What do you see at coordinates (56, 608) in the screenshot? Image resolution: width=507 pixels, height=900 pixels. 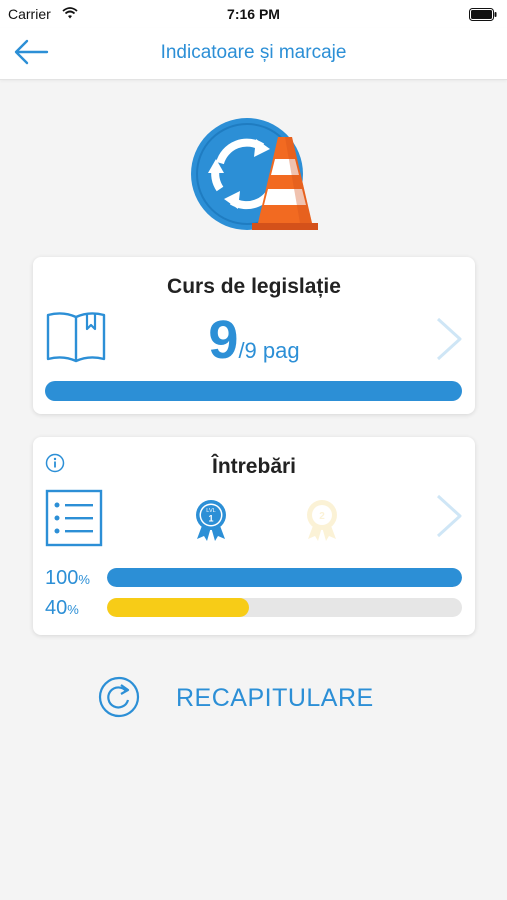 I see `score-value: 40` at bounding box center [56, 608].